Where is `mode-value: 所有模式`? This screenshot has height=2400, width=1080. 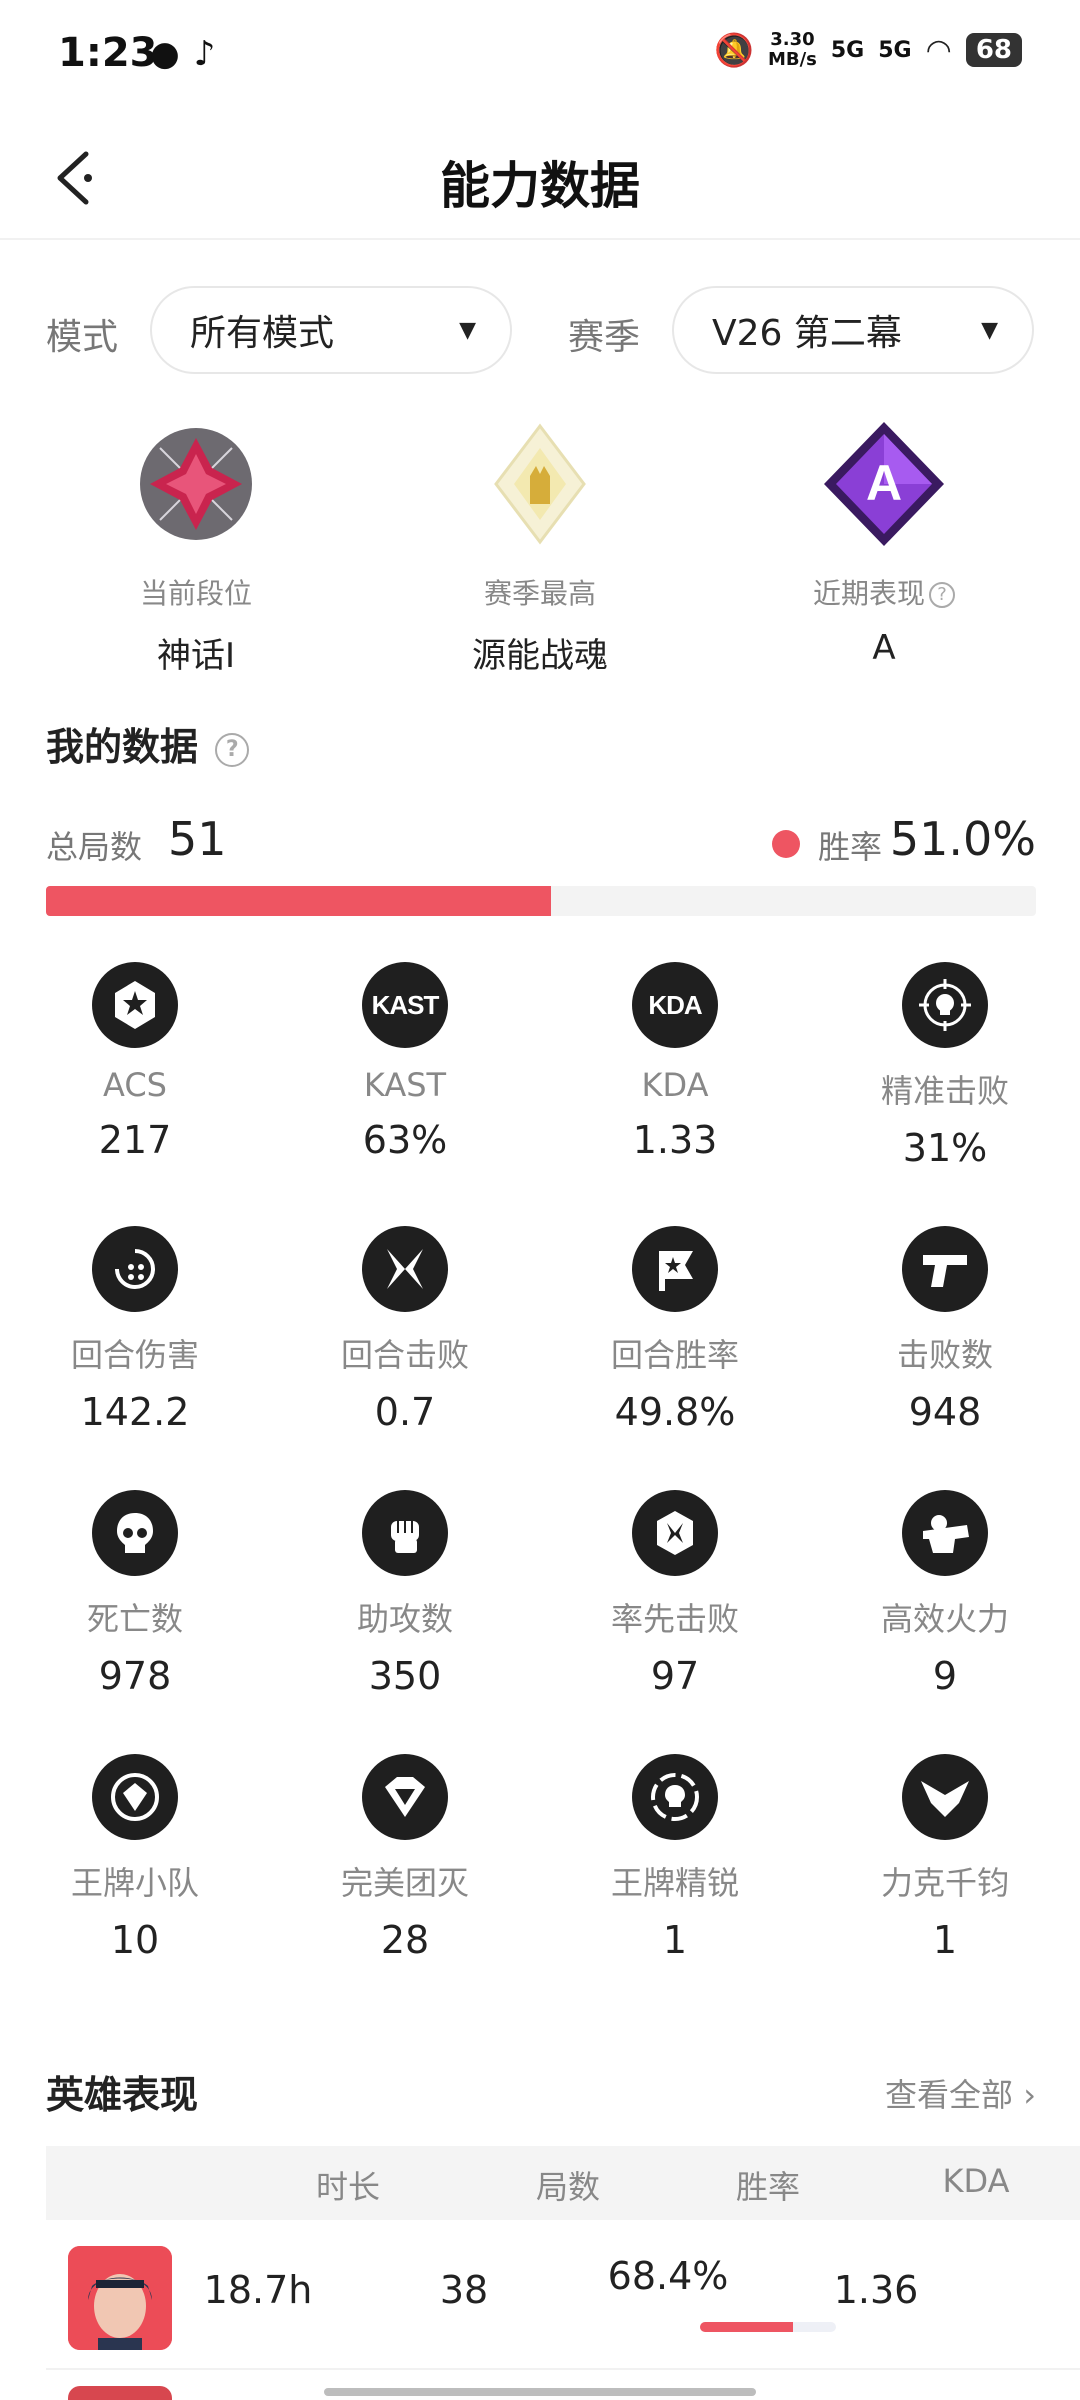
mode-value: 所有模式 is located at coordinates (262, 333).